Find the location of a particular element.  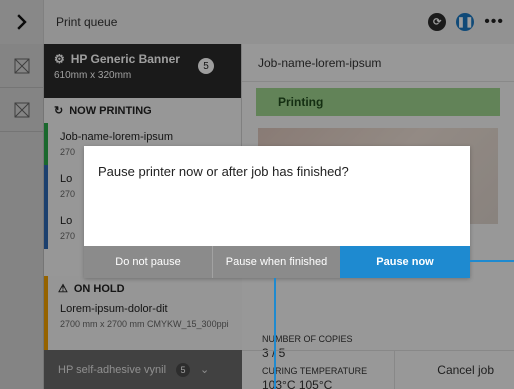

do-not-pause-button: Do not pause is located at coordinates (148, 262).